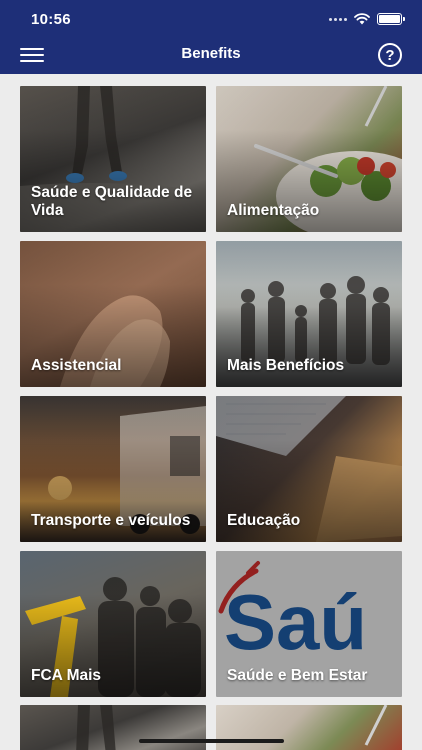 This screenshot has height=750, width=422. I want to click on tile-label: Saúde e Qualidade de Vida, so click(112, 201).